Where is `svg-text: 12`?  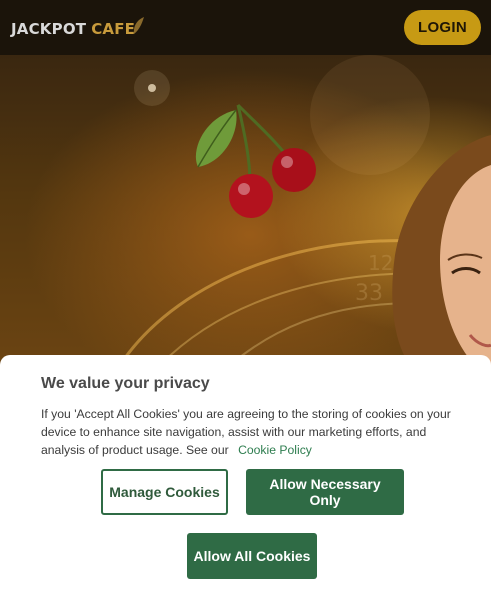 svg-text: 12 is located at coordinates (380, 263).